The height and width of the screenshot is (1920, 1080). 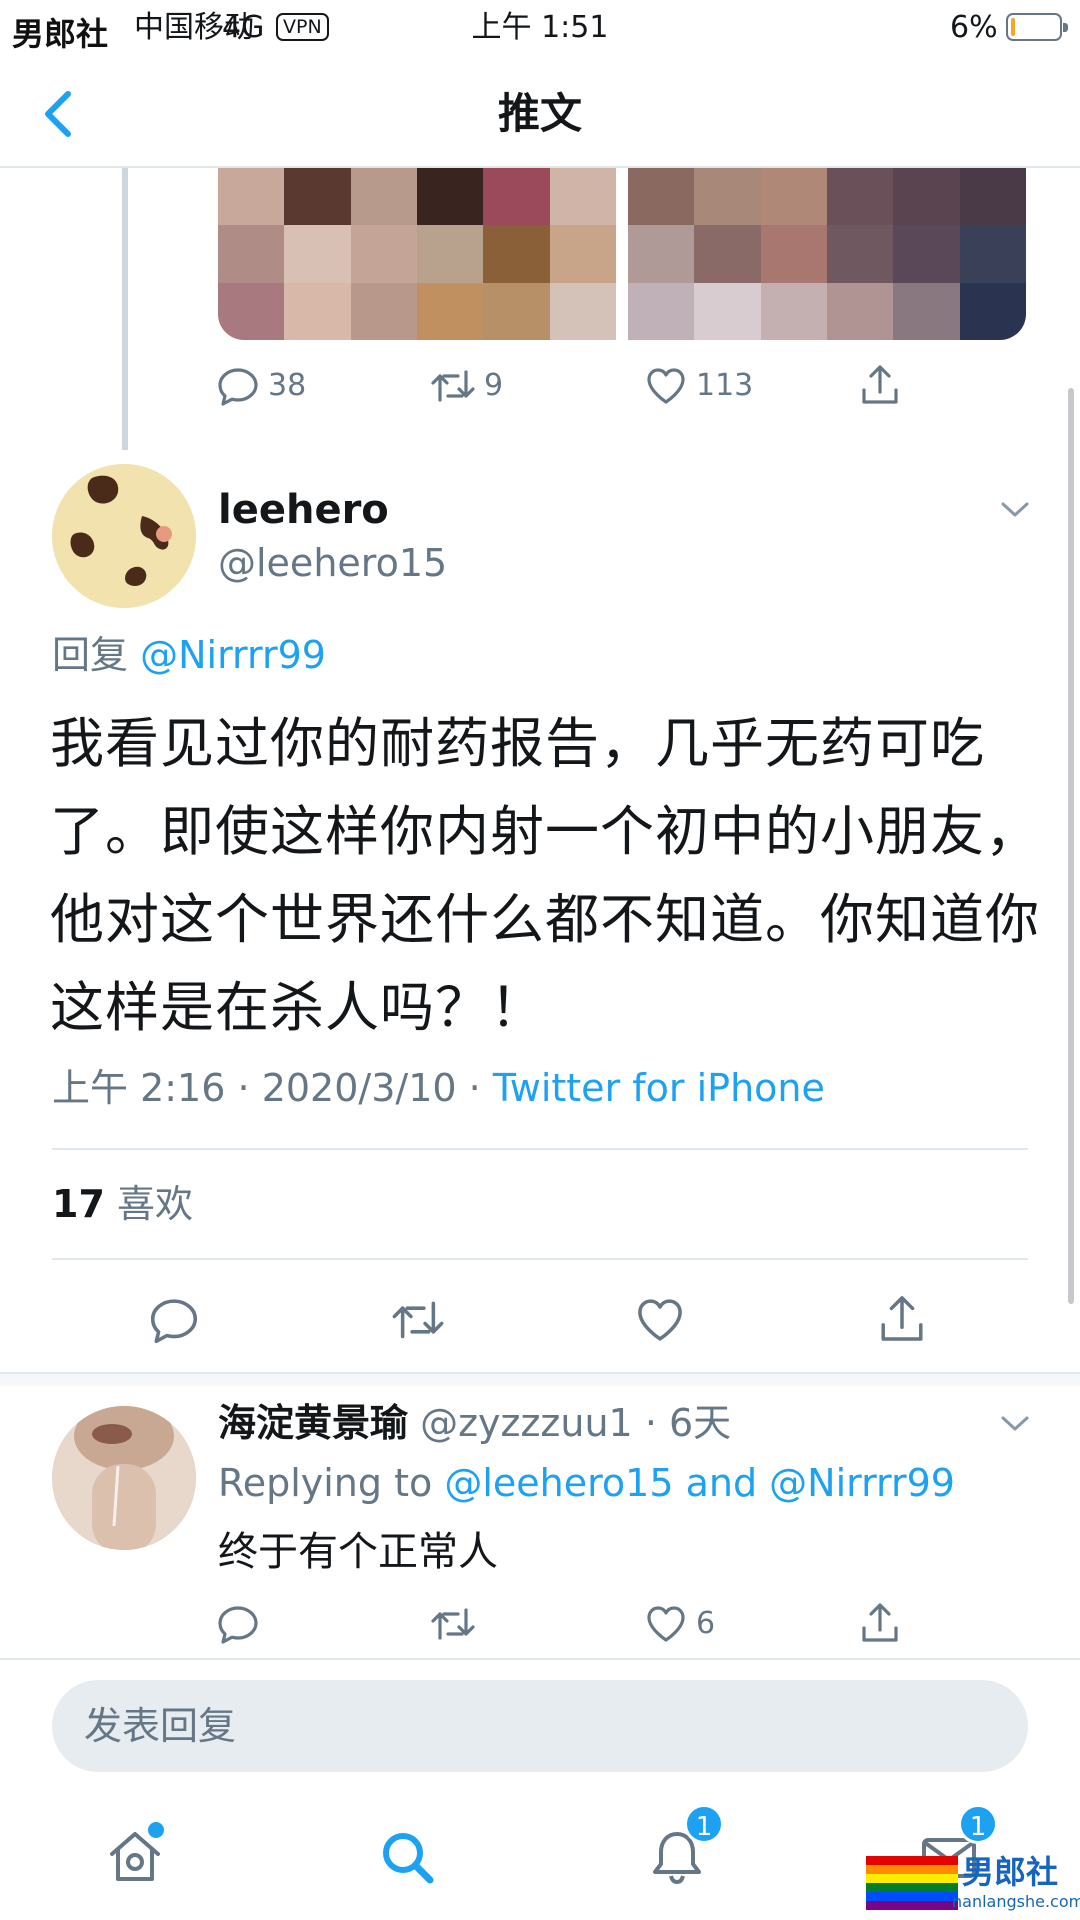 I want to click on reply-count: 38, so click(x=287, y=385).